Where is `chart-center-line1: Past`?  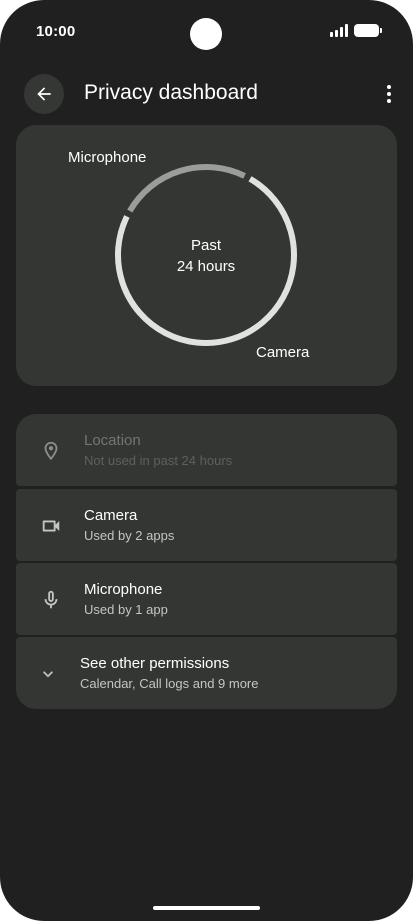 chart-center-line1: Past is located at coordinates (205, 245).